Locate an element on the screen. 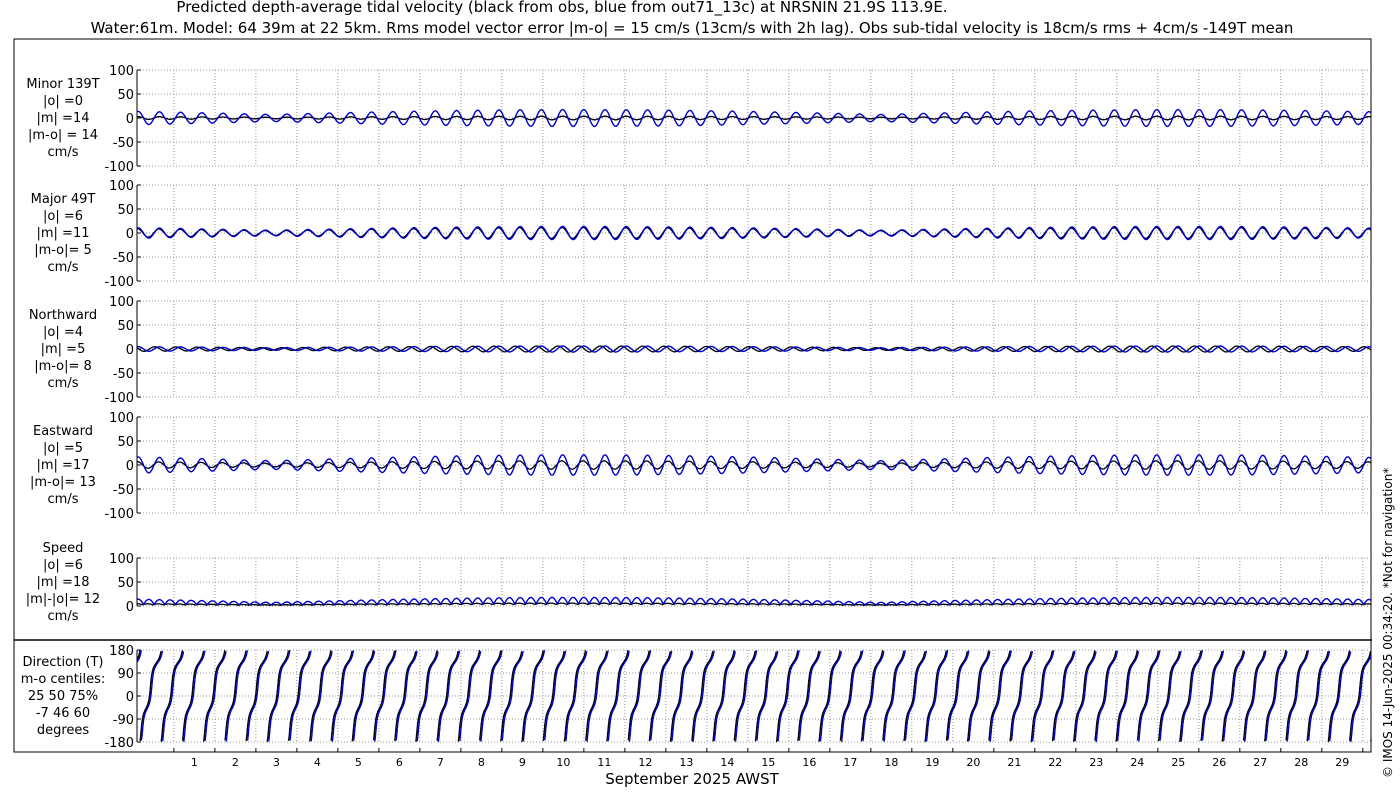  y-tick-label: -180 is located at coordinates (119, 743).